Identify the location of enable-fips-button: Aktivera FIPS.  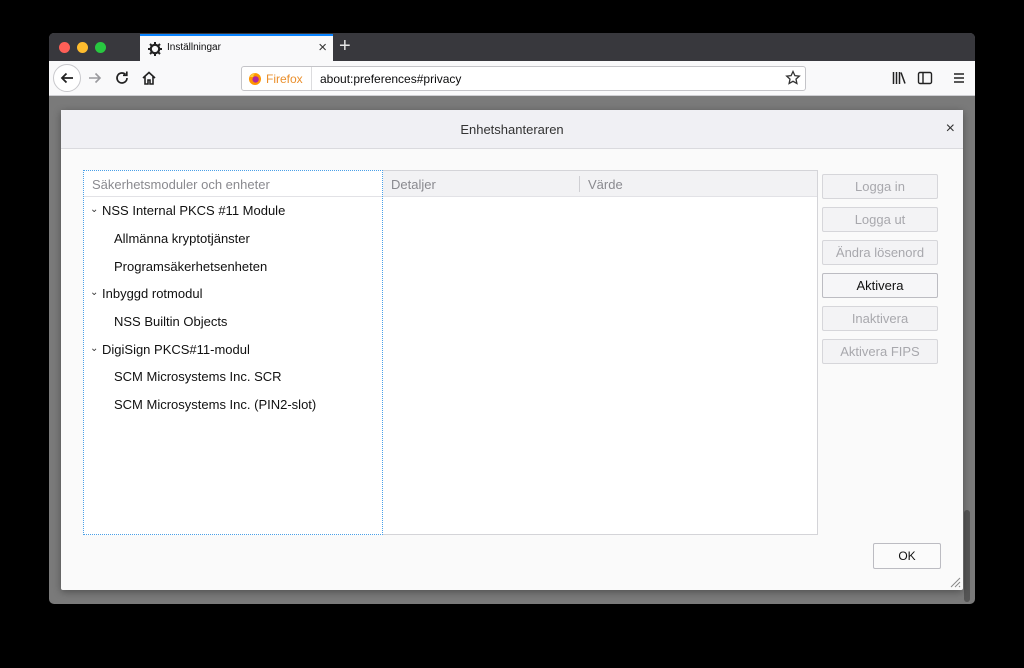
(880, 351).